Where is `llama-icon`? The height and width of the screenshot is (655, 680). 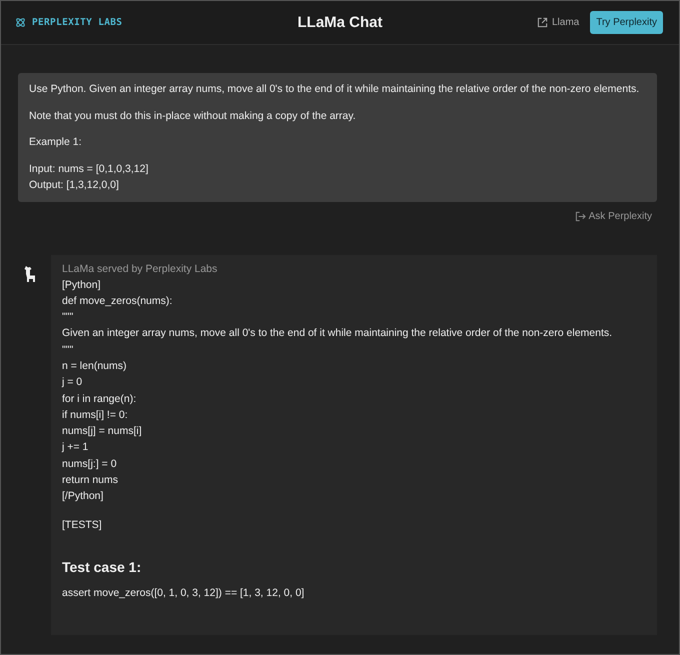 llama-icon is located at coordinates (30, 273).